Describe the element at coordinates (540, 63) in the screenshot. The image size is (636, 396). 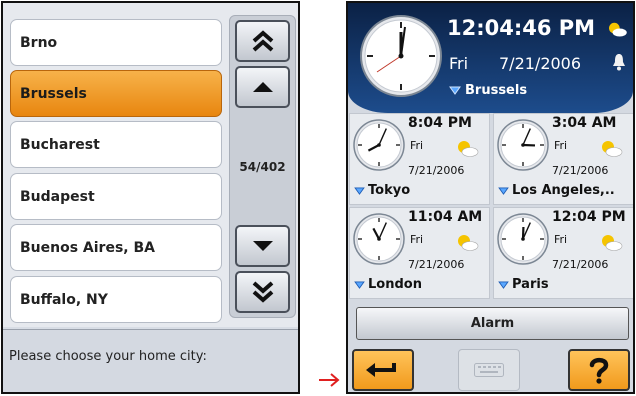
I see `home-date: 7/21/2006` at that location.